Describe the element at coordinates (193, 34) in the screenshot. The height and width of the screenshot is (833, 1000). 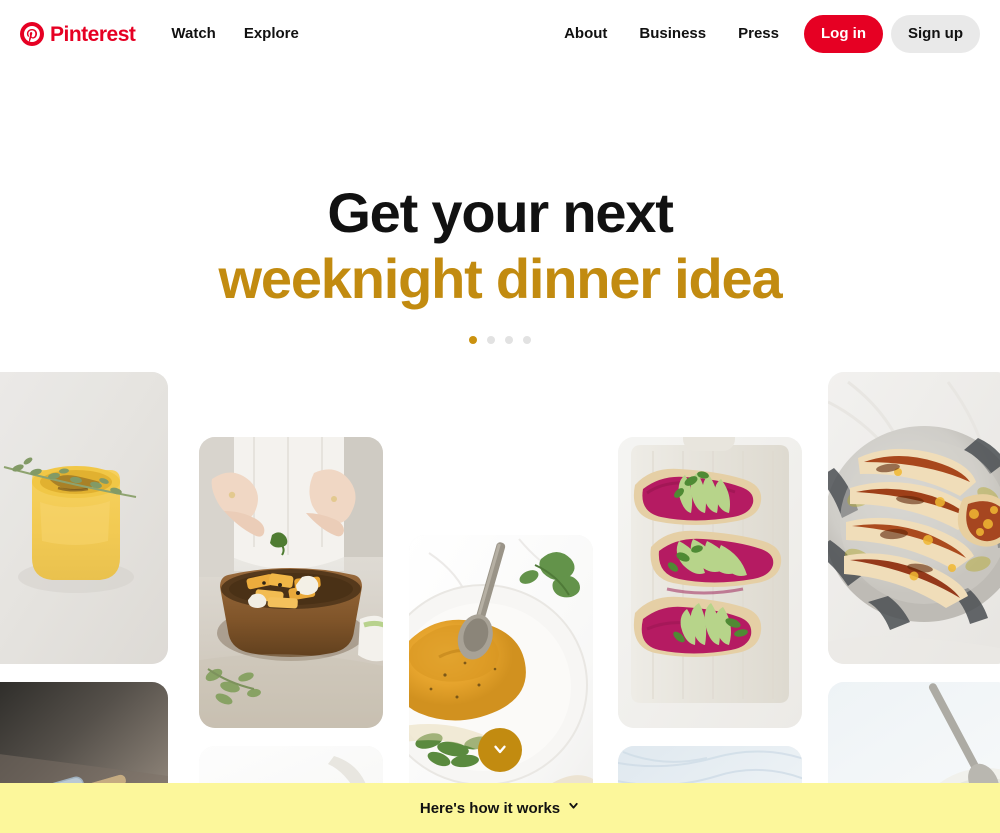
I see `nav-link-watch: Watch` at that location.